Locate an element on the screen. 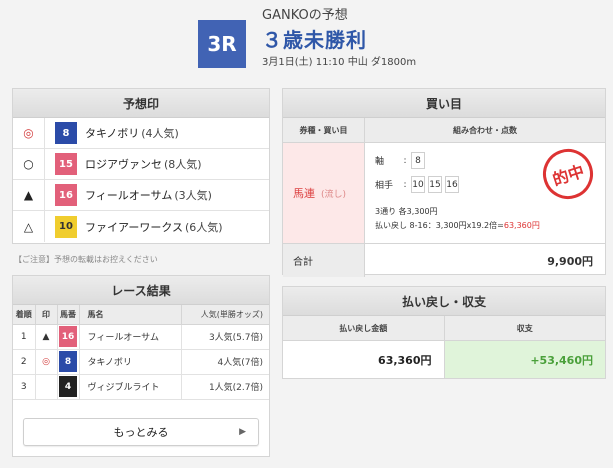  horse-name: フィールオーサム is located at coordinates (129, 195).